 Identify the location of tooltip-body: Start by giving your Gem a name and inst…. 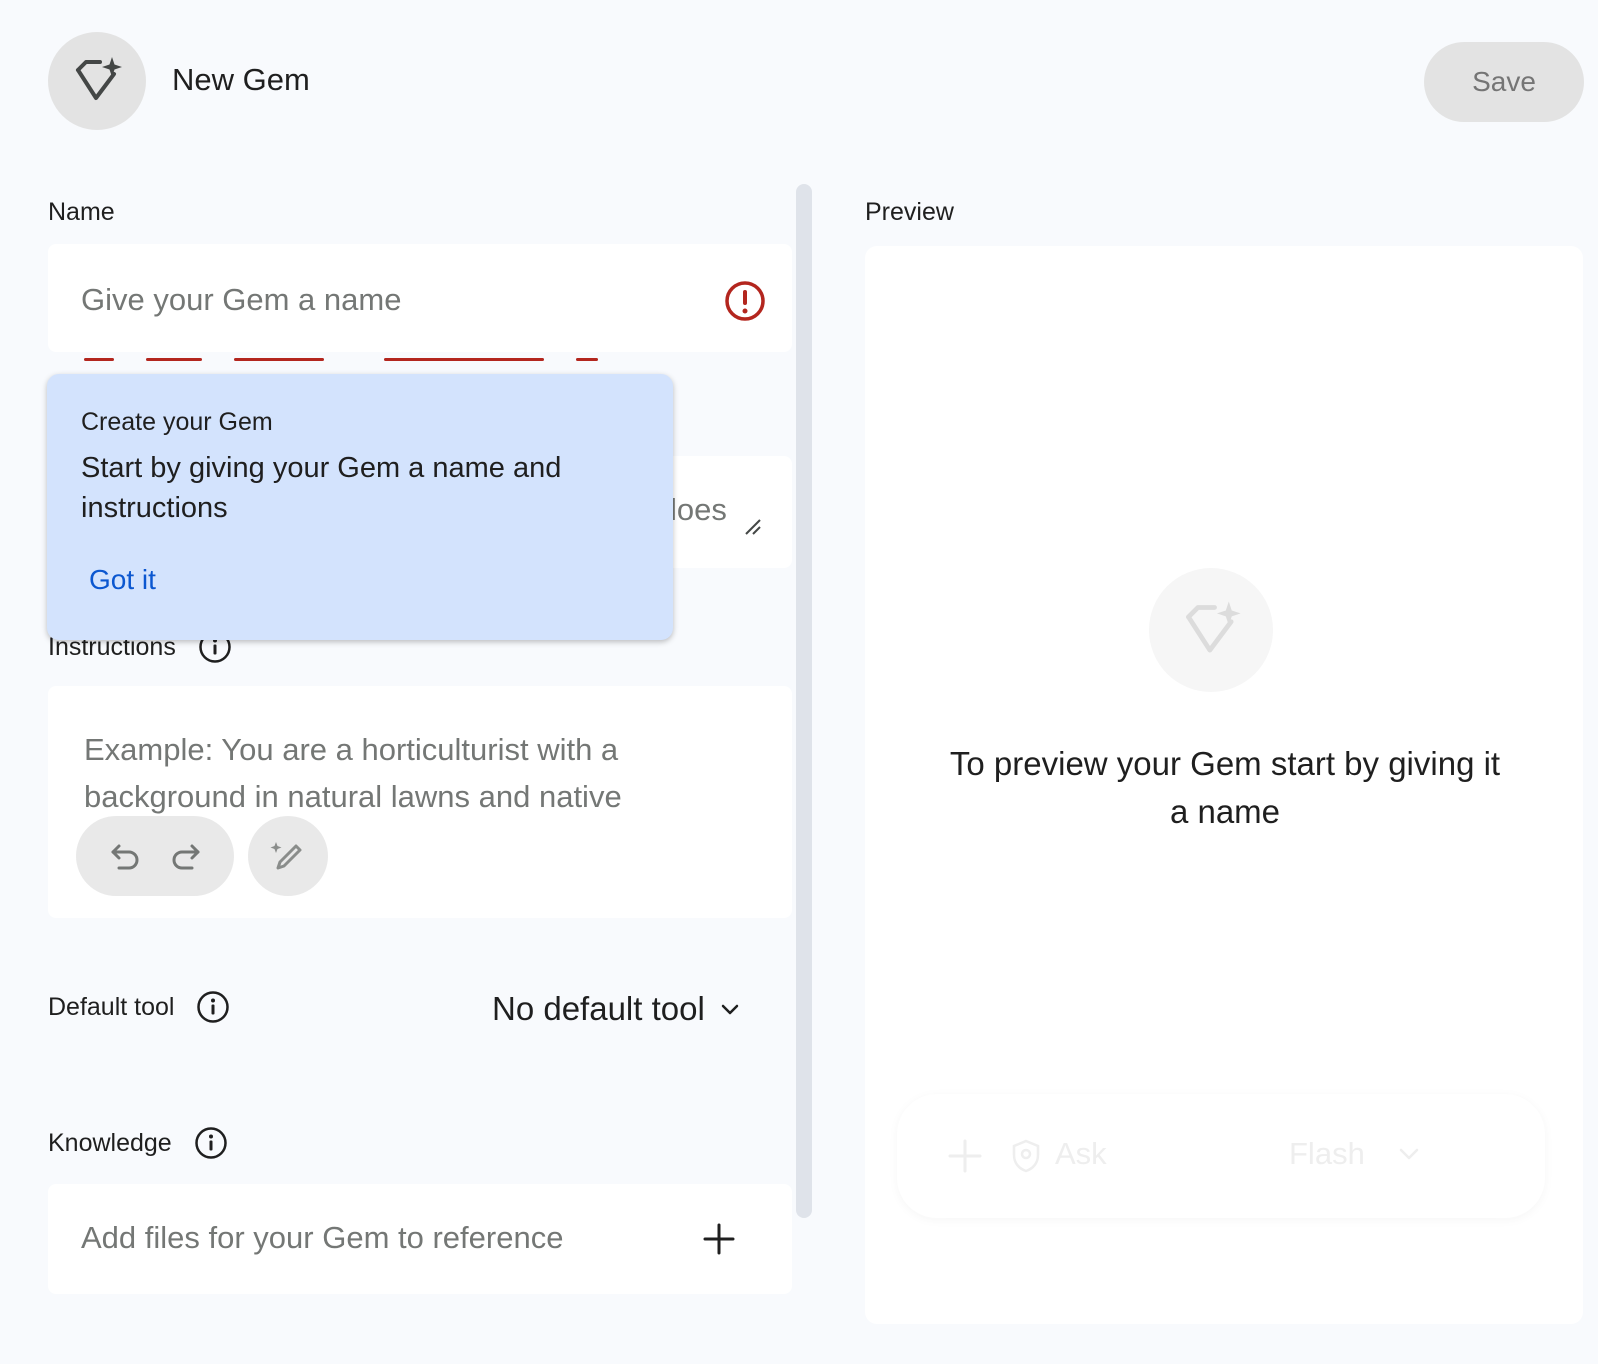
(321, 488).